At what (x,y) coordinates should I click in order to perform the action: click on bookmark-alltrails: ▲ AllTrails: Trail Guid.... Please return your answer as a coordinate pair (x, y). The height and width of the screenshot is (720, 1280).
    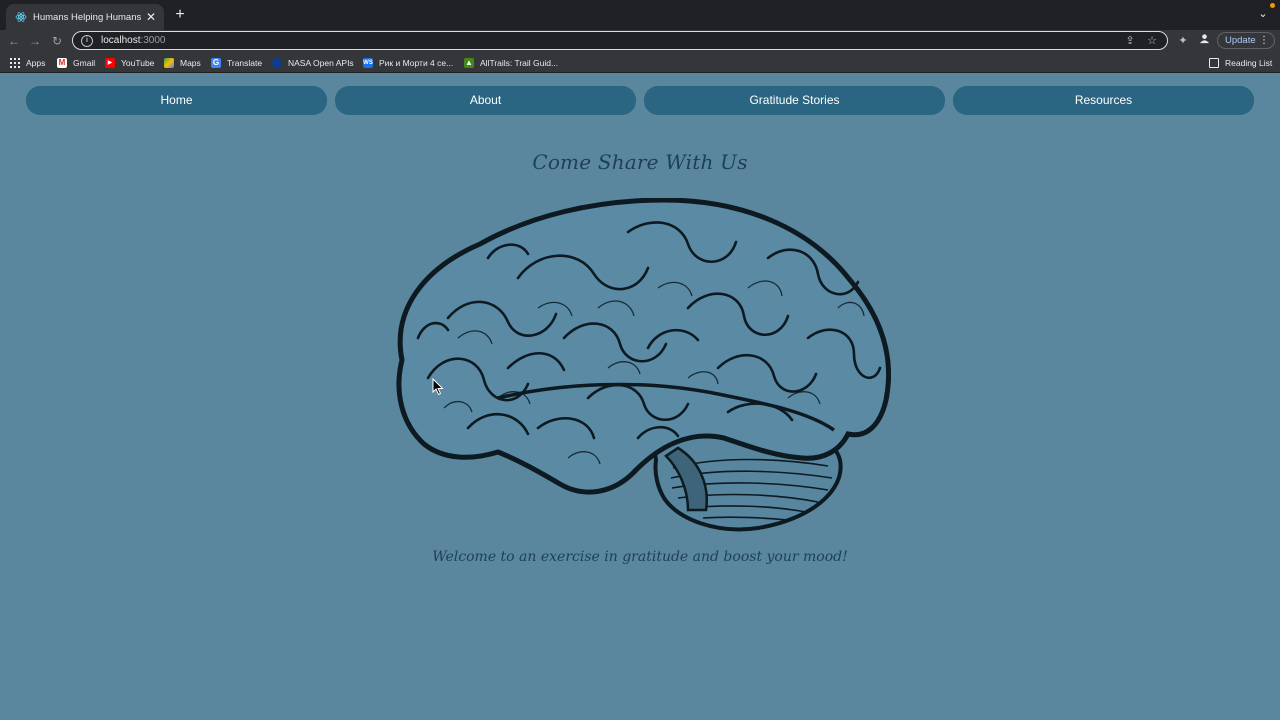
    Looking at the image, I should click on (511, 62).